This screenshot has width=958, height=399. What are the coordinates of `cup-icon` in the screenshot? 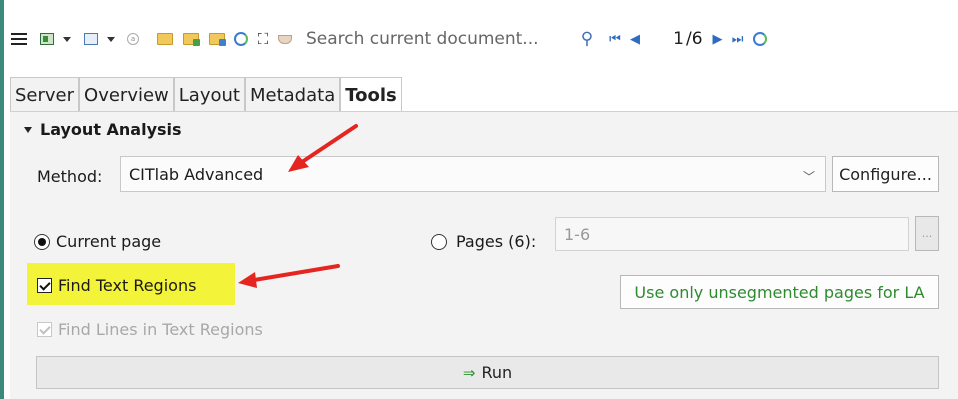 It's located at (285, 39).